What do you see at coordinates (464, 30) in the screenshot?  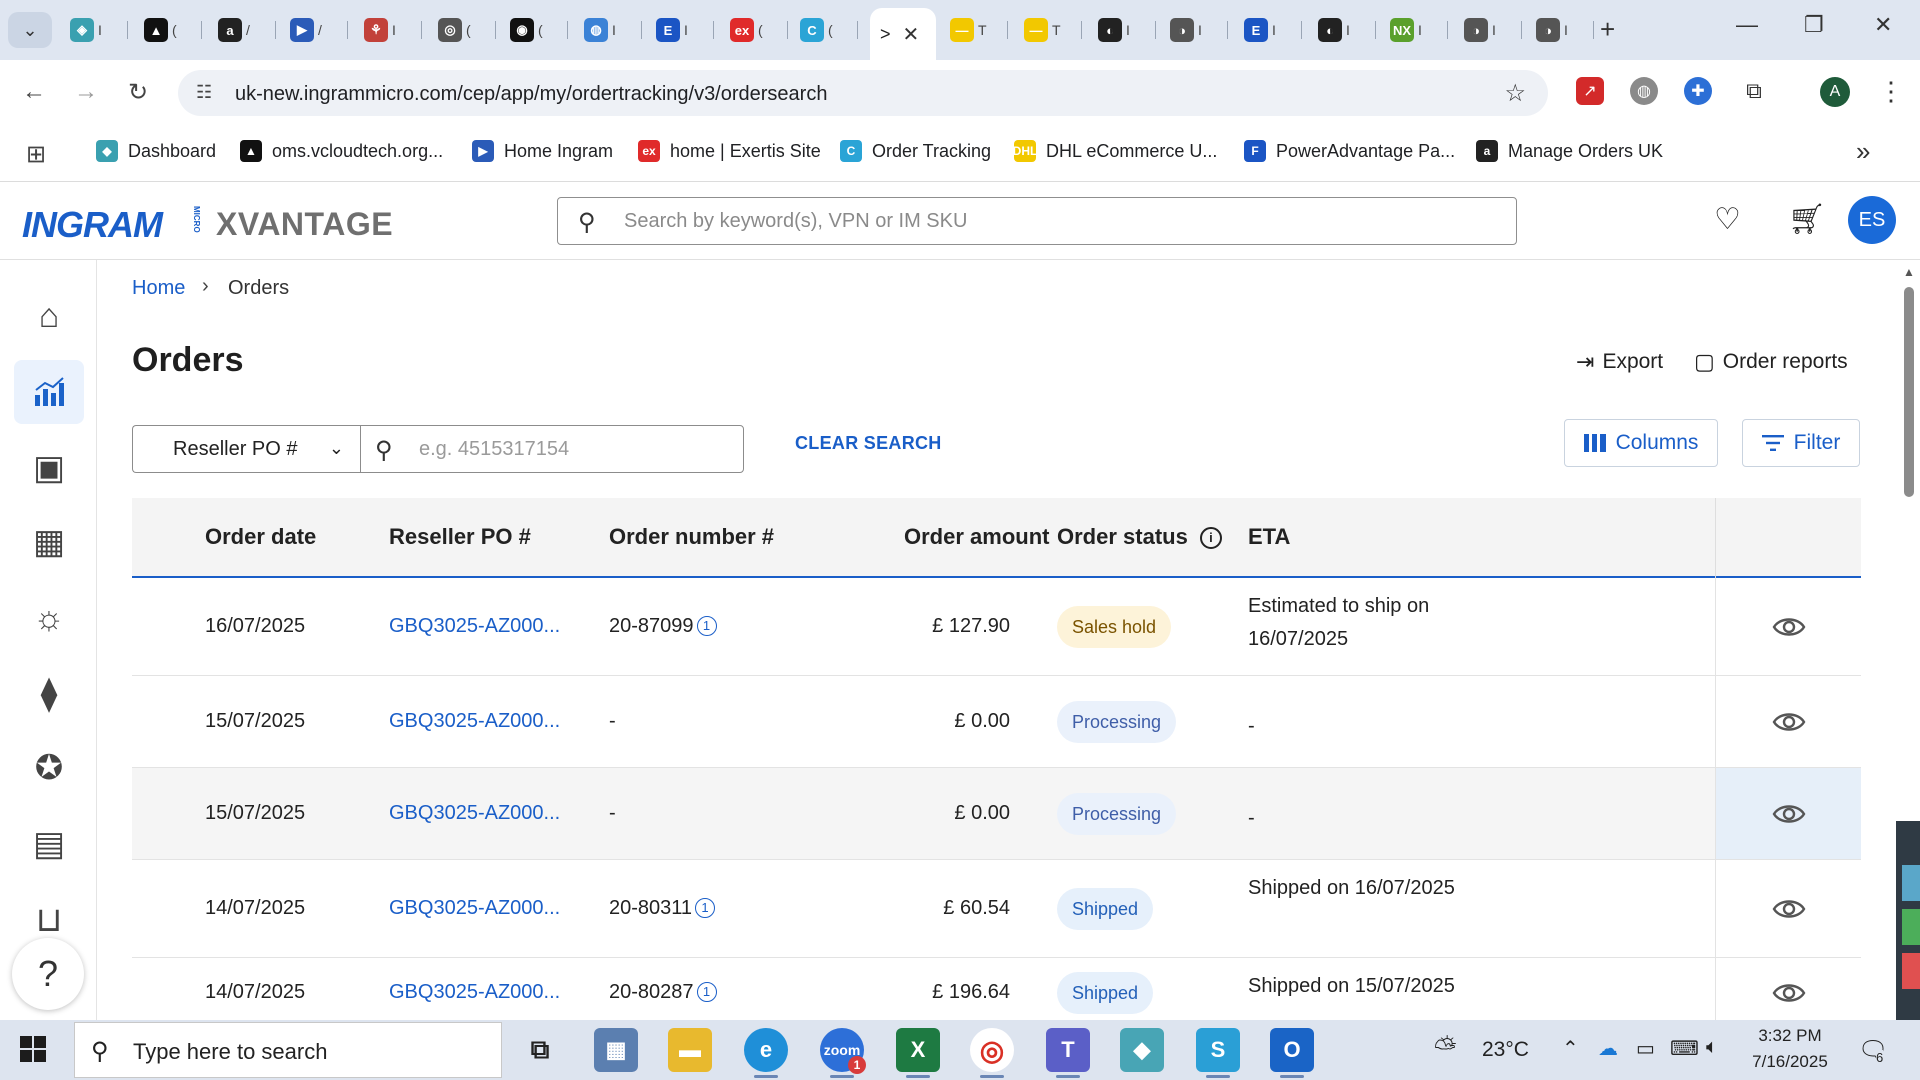 I see `browser-tab: ◎(` at bounding box center [464, 30].